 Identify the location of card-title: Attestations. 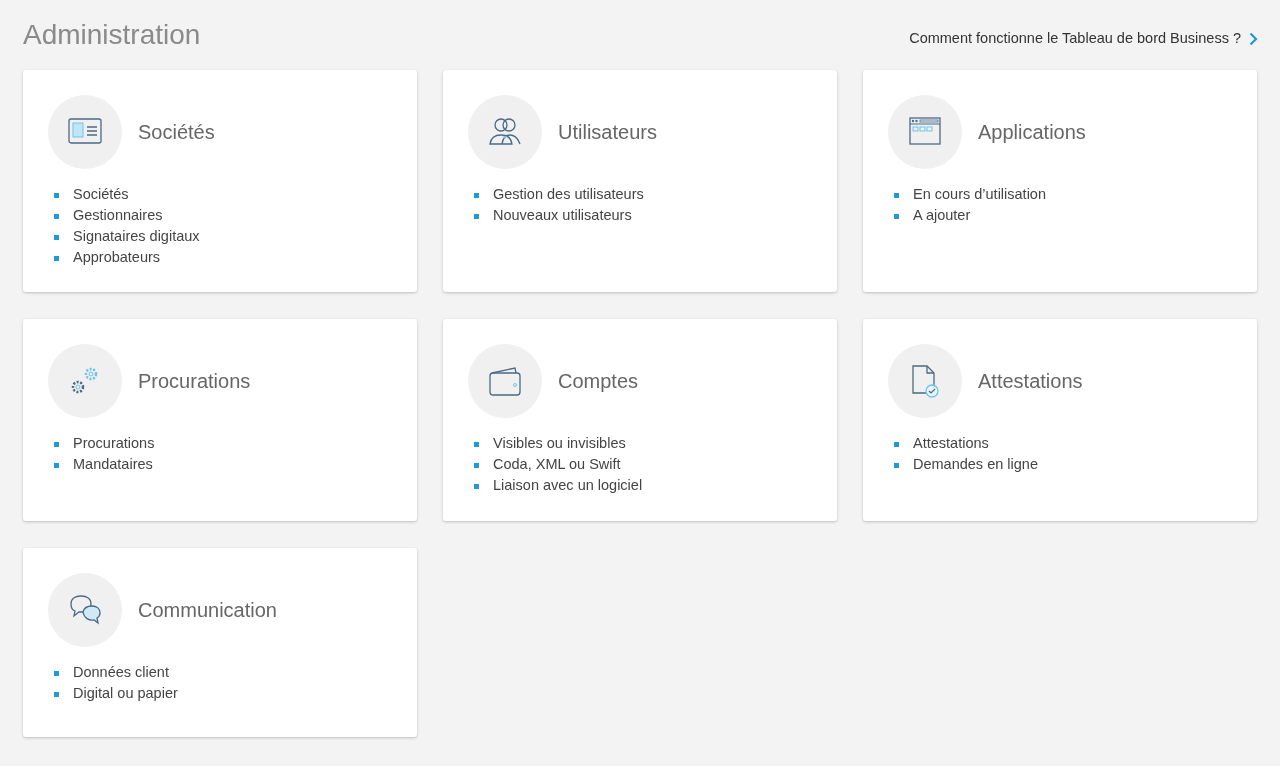
(1030, 381).